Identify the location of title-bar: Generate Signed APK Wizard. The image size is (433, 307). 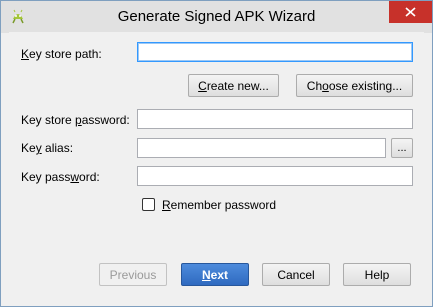
(216, 17).